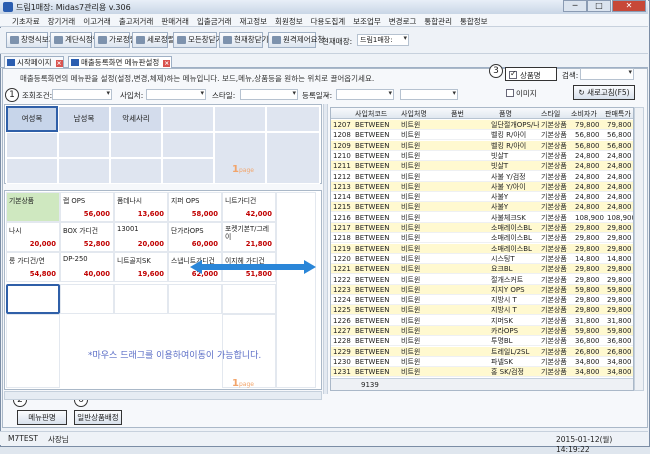 Image resolution: width=650 pixels, height=454 pixels. I want to click on column-header: 사입처명, so click(414, 114).